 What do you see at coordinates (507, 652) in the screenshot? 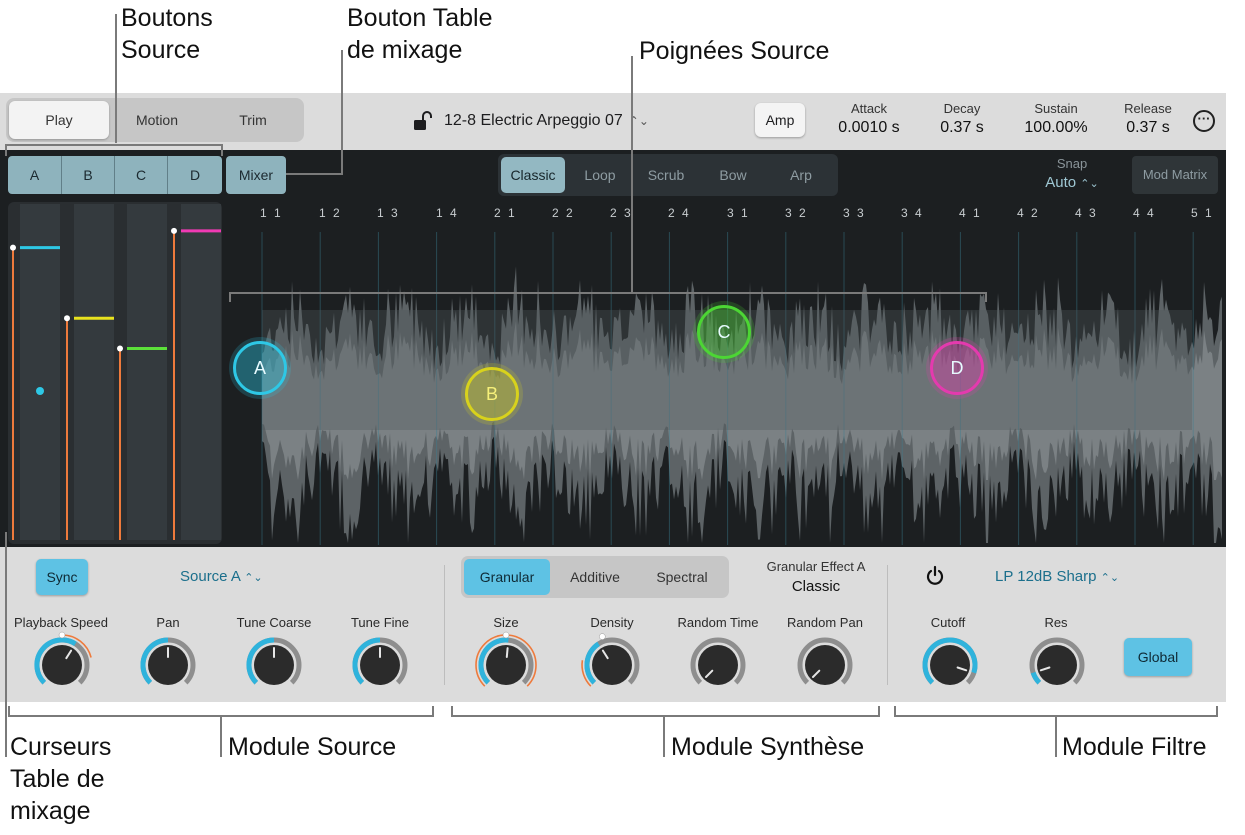
I see `size-knob-pointer` at bounding box center [507, 652].